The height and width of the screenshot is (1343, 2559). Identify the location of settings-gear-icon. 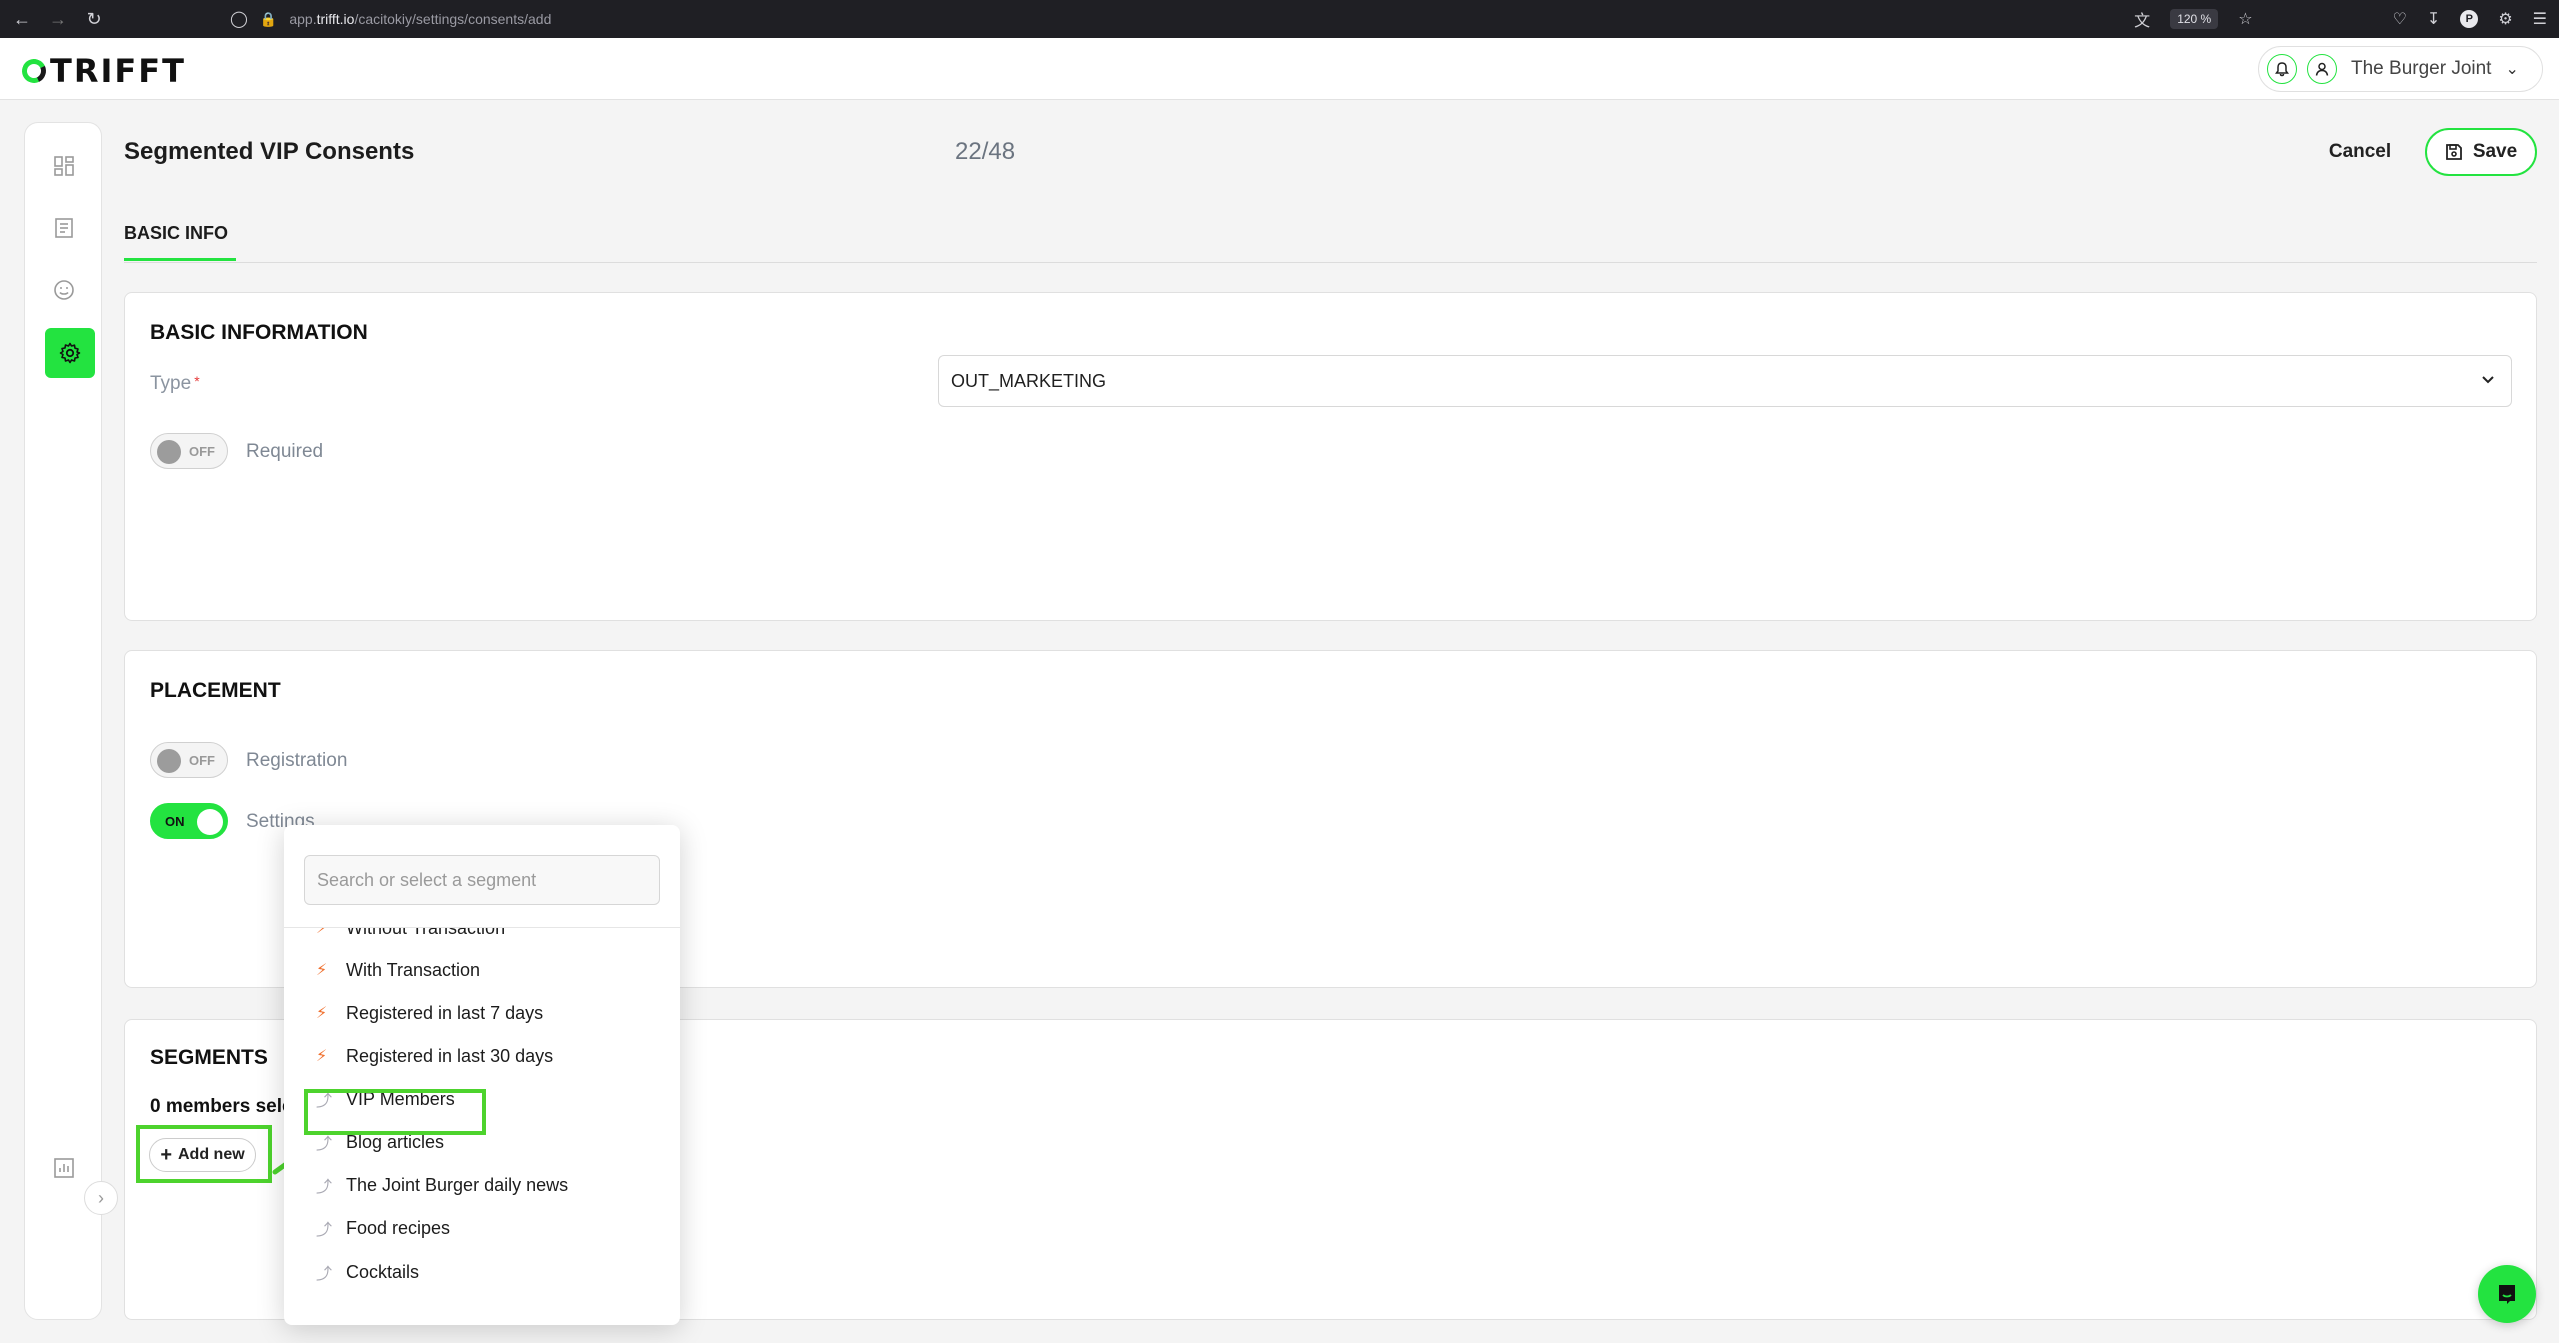
(70, 353).